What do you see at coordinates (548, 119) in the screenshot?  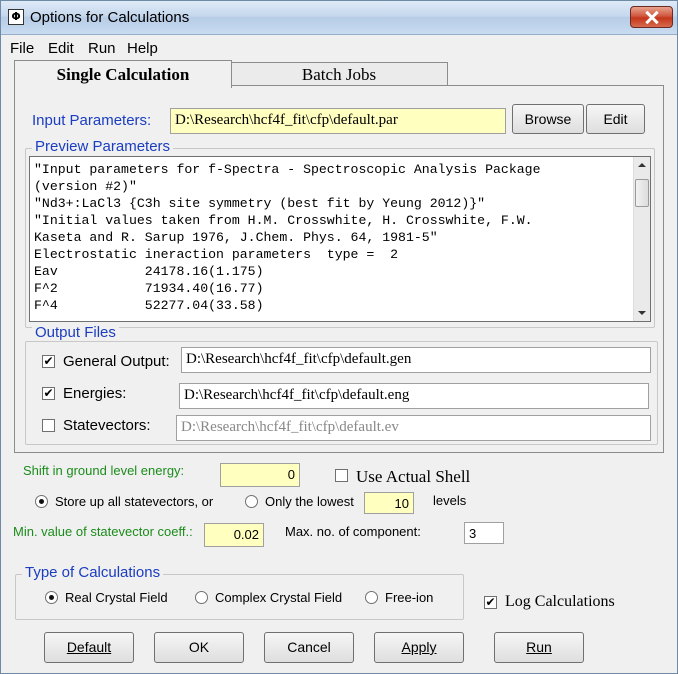 I see `browse-button: Browse` at bounding box center [548, 119].